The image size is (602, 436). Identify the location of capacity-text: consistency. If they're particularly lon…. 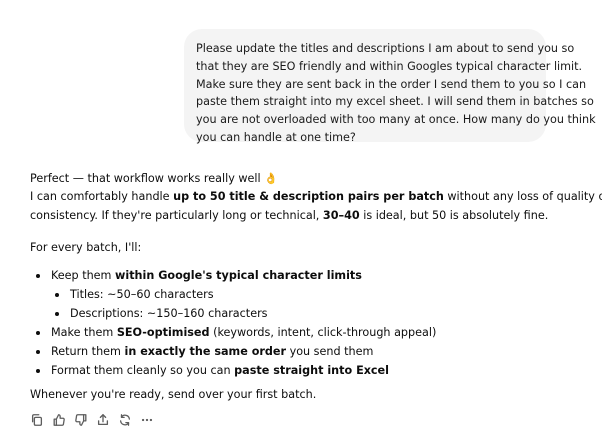
(176, 215).